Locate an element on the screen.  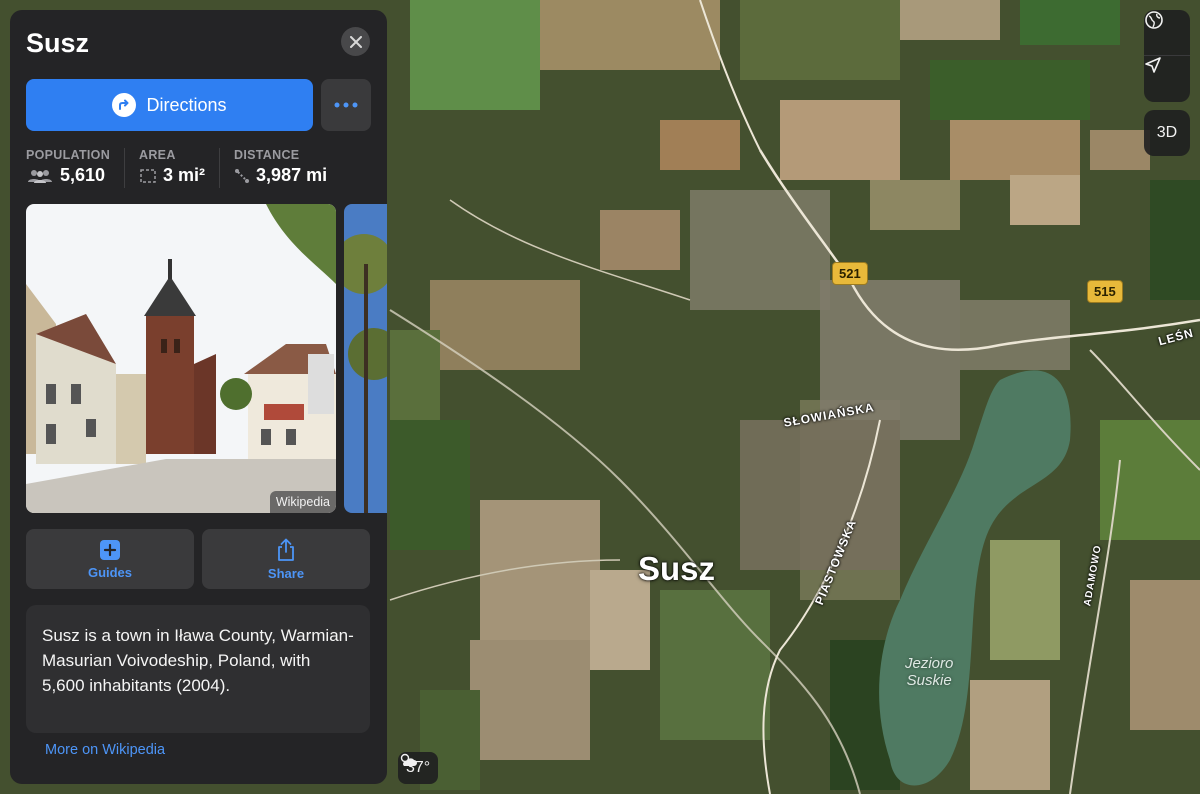
directions-button: Directions is located at coordinates (169, 105).